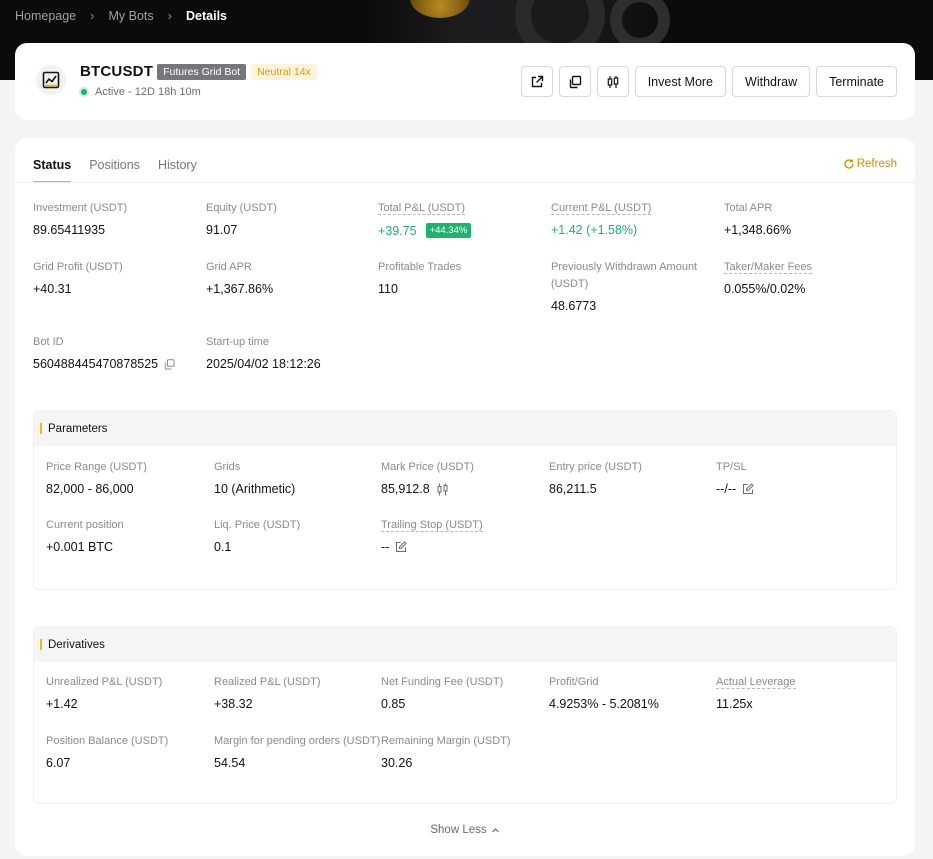 This screenshot has width=933, height=859. What do you see at coordinates (96, 477) in the screenshot?
I see `price-range-field: Price Range (USDT) 82,000 - 86,000` at bounding box center [96, 477].